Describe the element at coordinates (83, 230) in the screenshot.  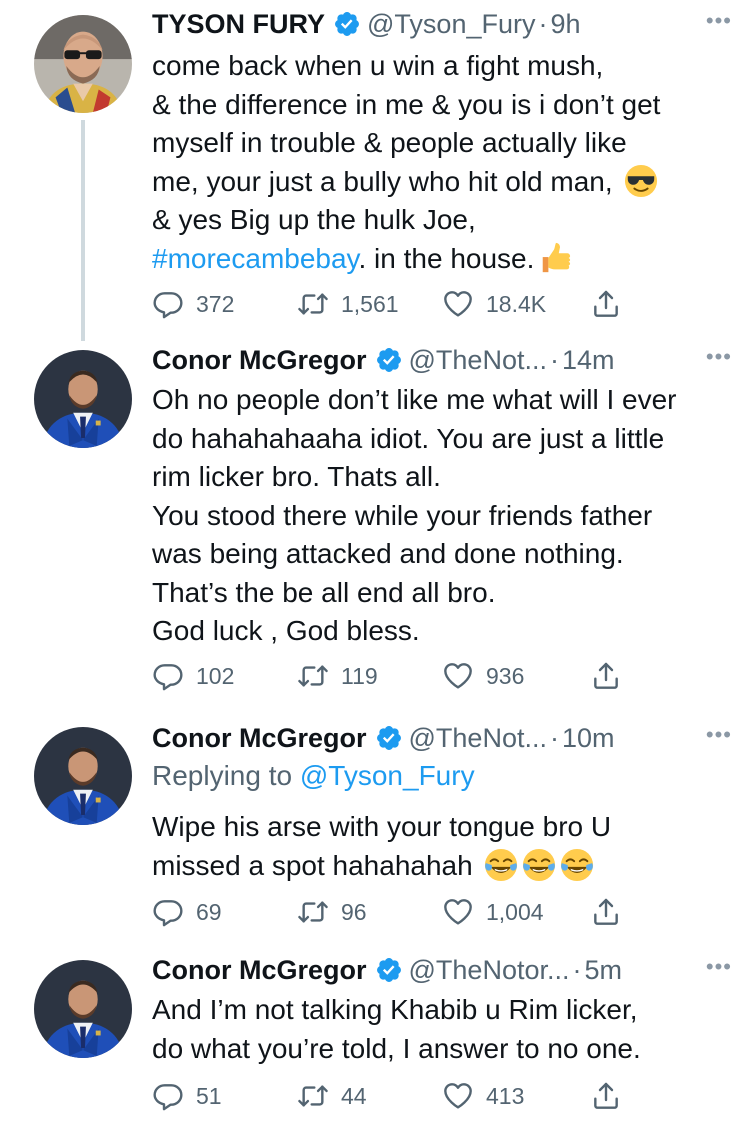
I see `thread-line` at that location.